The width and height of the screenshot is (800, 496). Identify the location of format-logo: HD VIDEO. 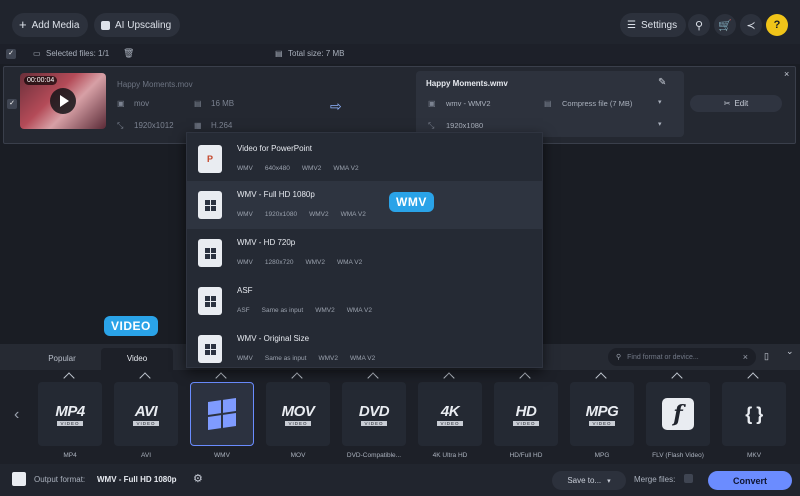
(526, 414).